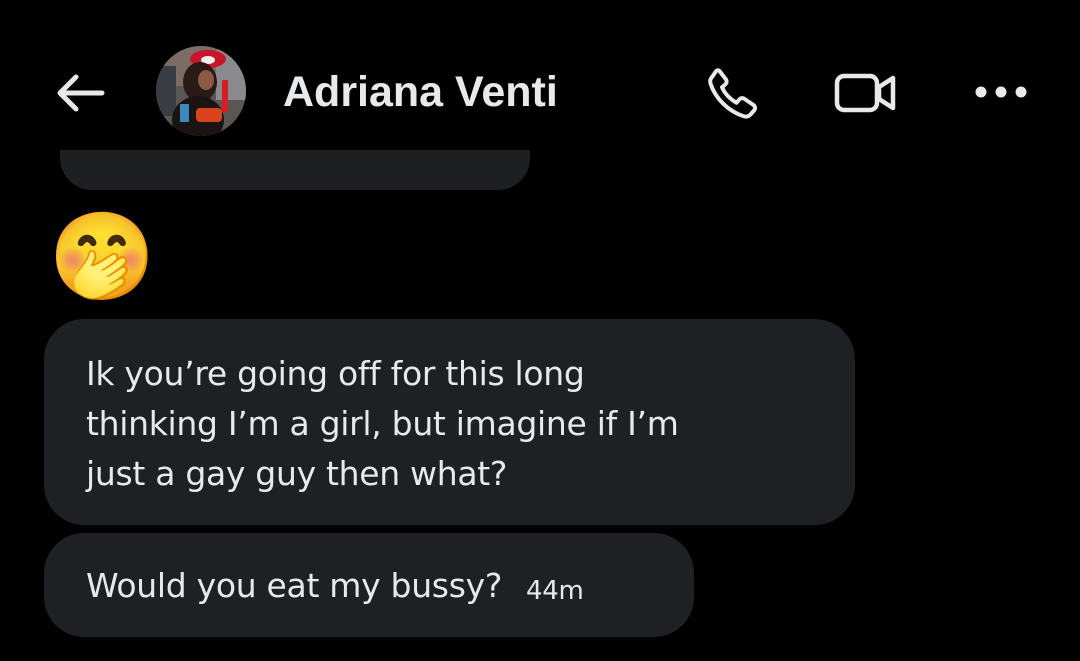 This screenshot has height=661, width=1080. I want to click on message-timestamp: 44m, so click(555, 591).